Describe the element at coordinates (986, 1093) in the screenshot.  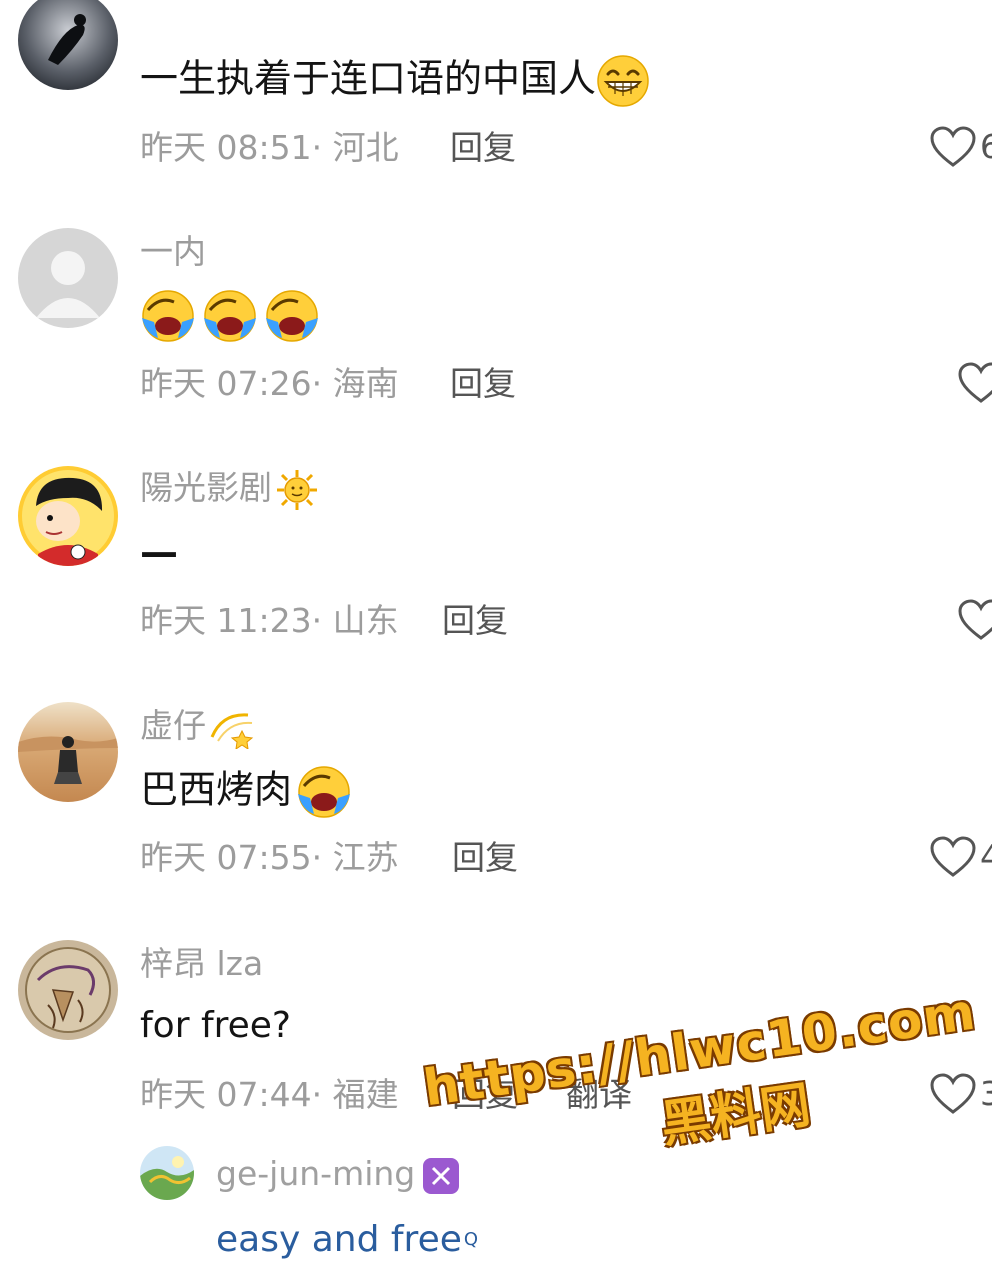
I see `like-count: 3` at that location.